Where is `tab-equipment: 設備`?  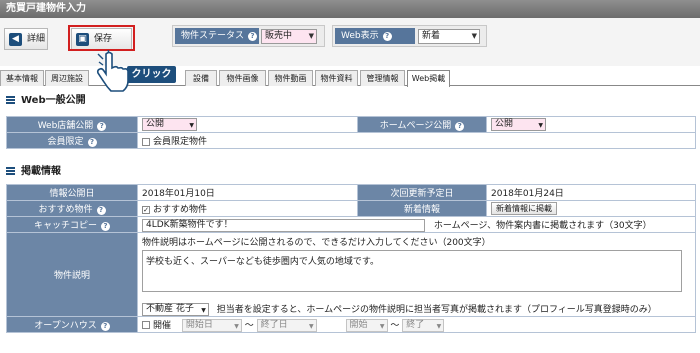
tab-equipment: 設備 is located at coordinates (201, 78).